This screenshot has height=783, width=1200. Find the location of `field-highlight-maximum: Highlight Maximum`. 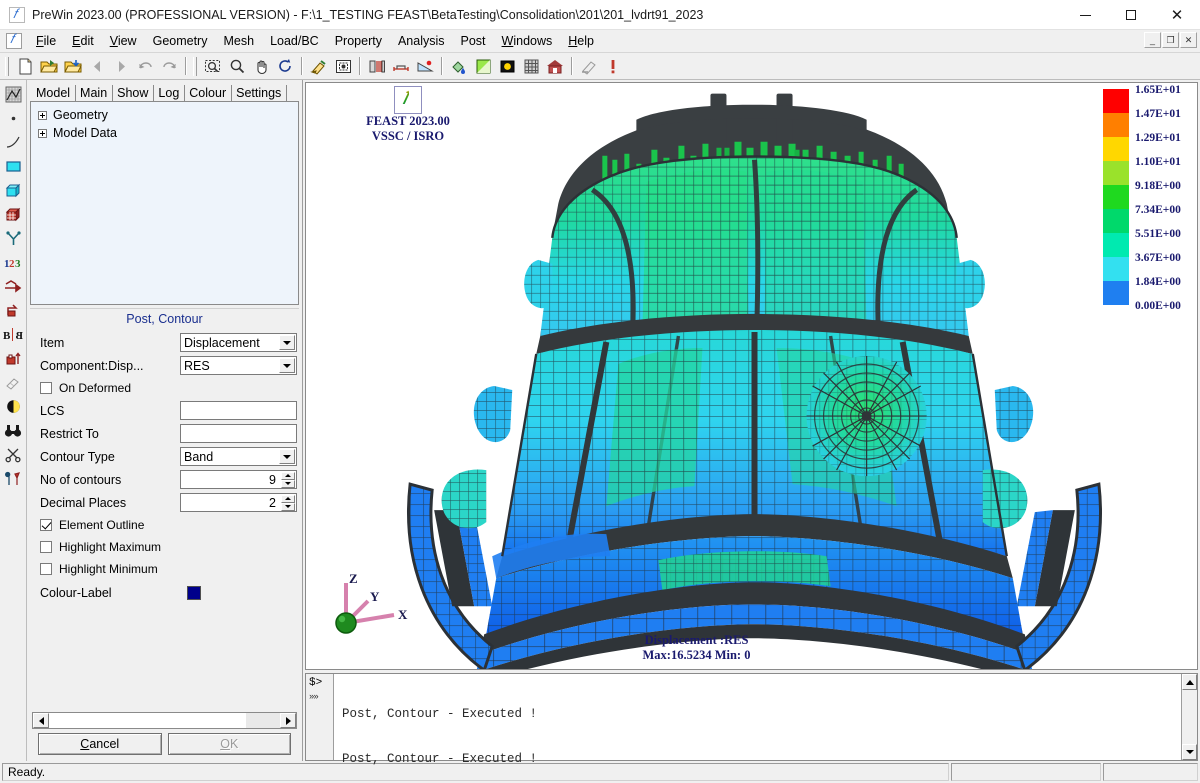

field-highlight-maximum: Highlight Maximum is located at coordinates (164, 547).